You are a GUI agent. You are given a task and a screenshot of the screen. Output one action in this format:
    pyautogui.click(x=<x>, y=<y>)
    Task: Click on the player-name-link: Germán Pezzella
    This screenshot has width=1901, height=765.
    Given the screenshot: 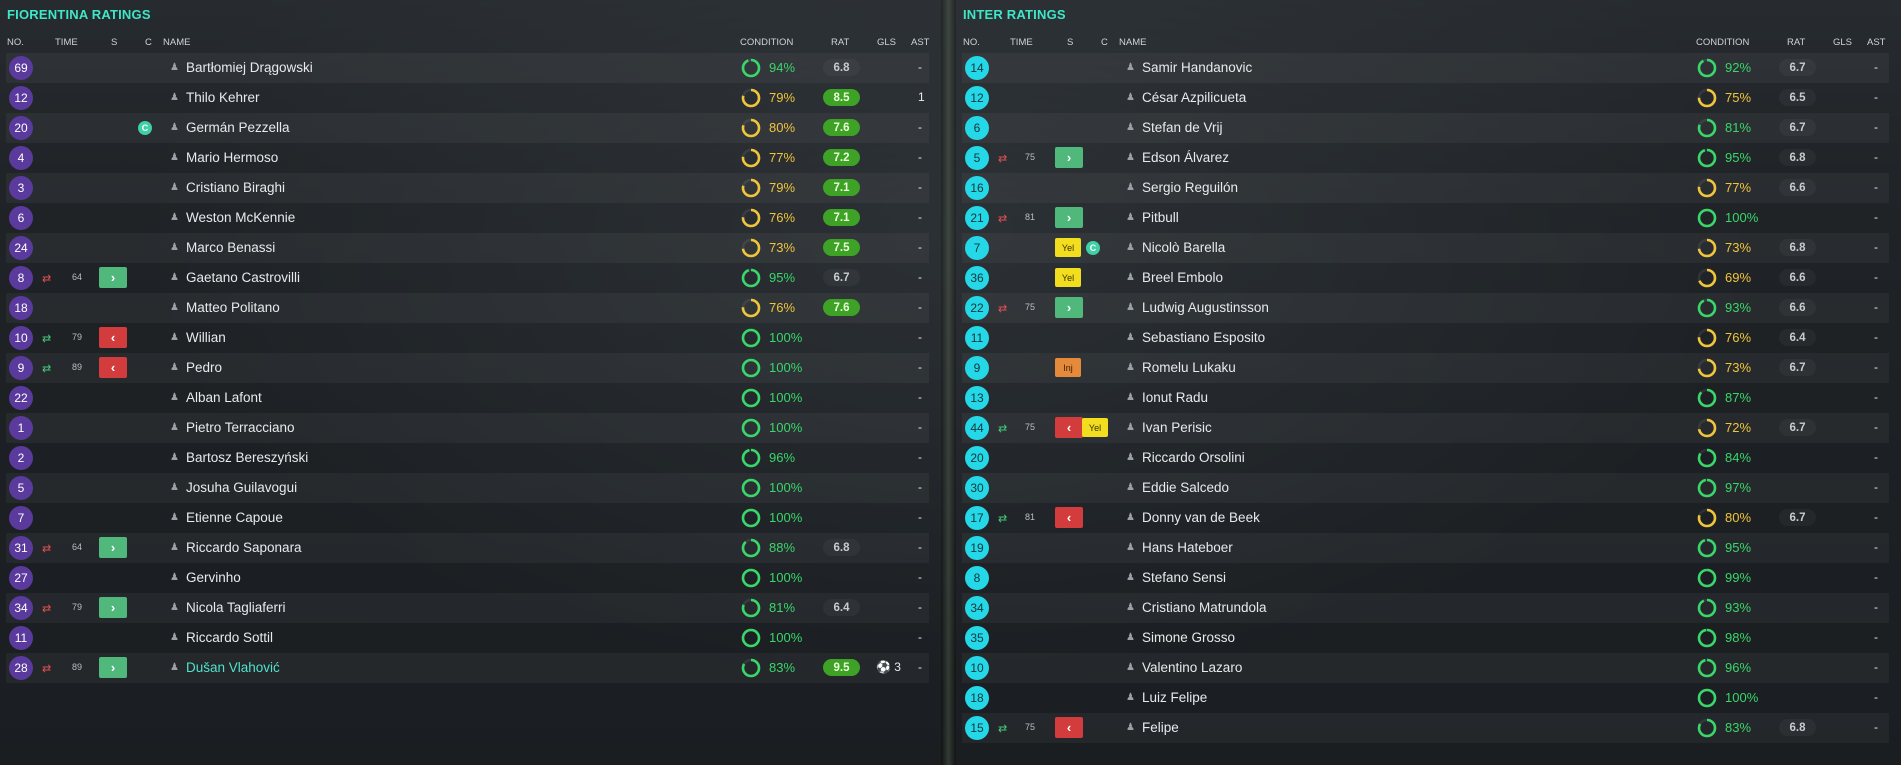 What is the action you would take?
    pyautogui.click(x=238, y=127)
    